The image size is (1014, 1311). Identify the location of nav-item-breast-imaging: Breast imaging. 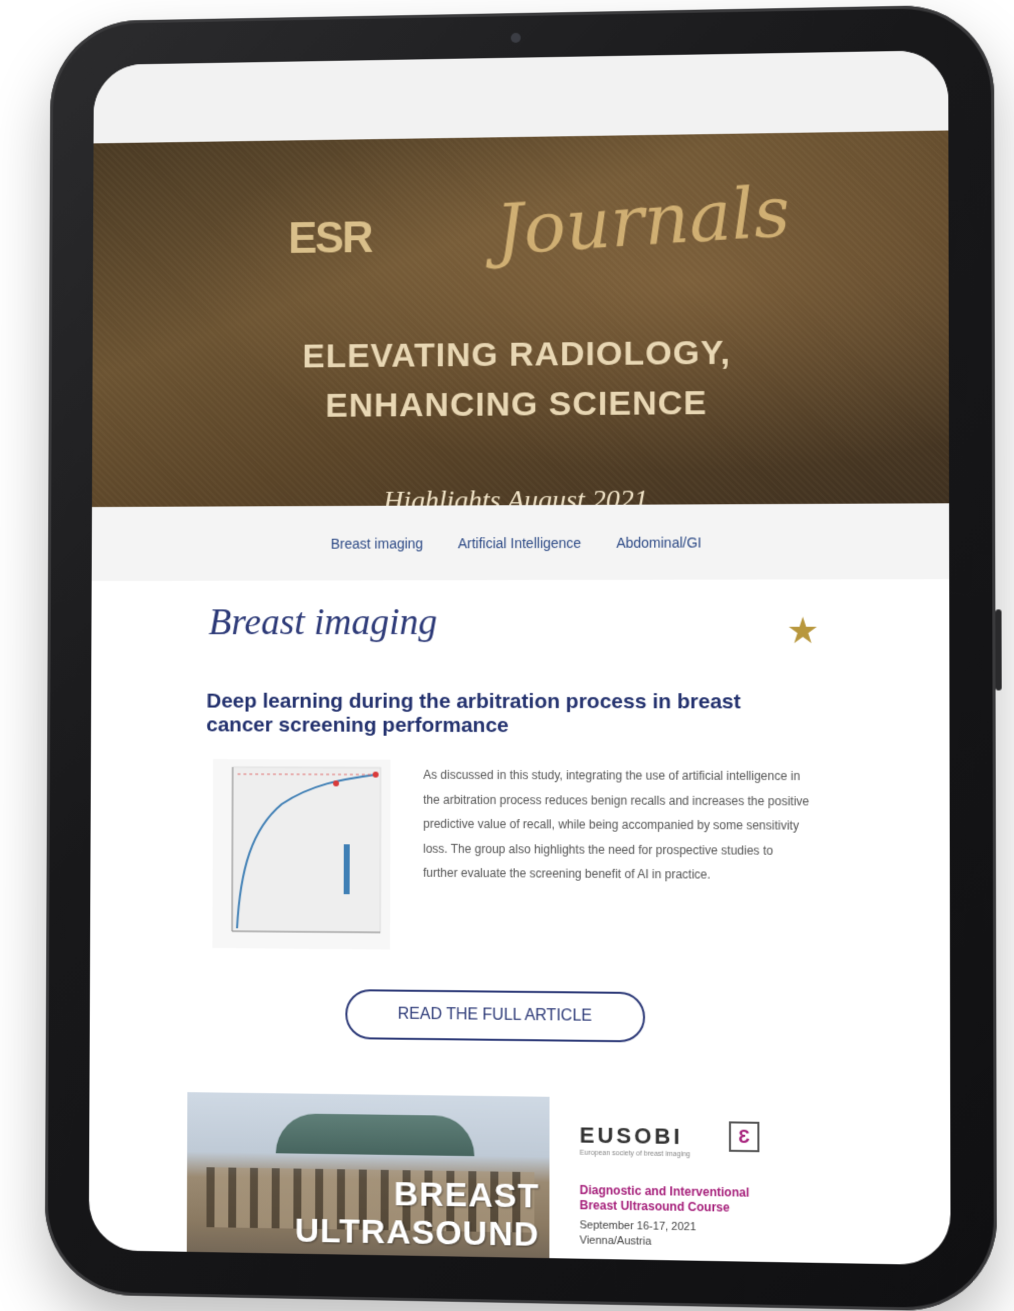
(377, 543).